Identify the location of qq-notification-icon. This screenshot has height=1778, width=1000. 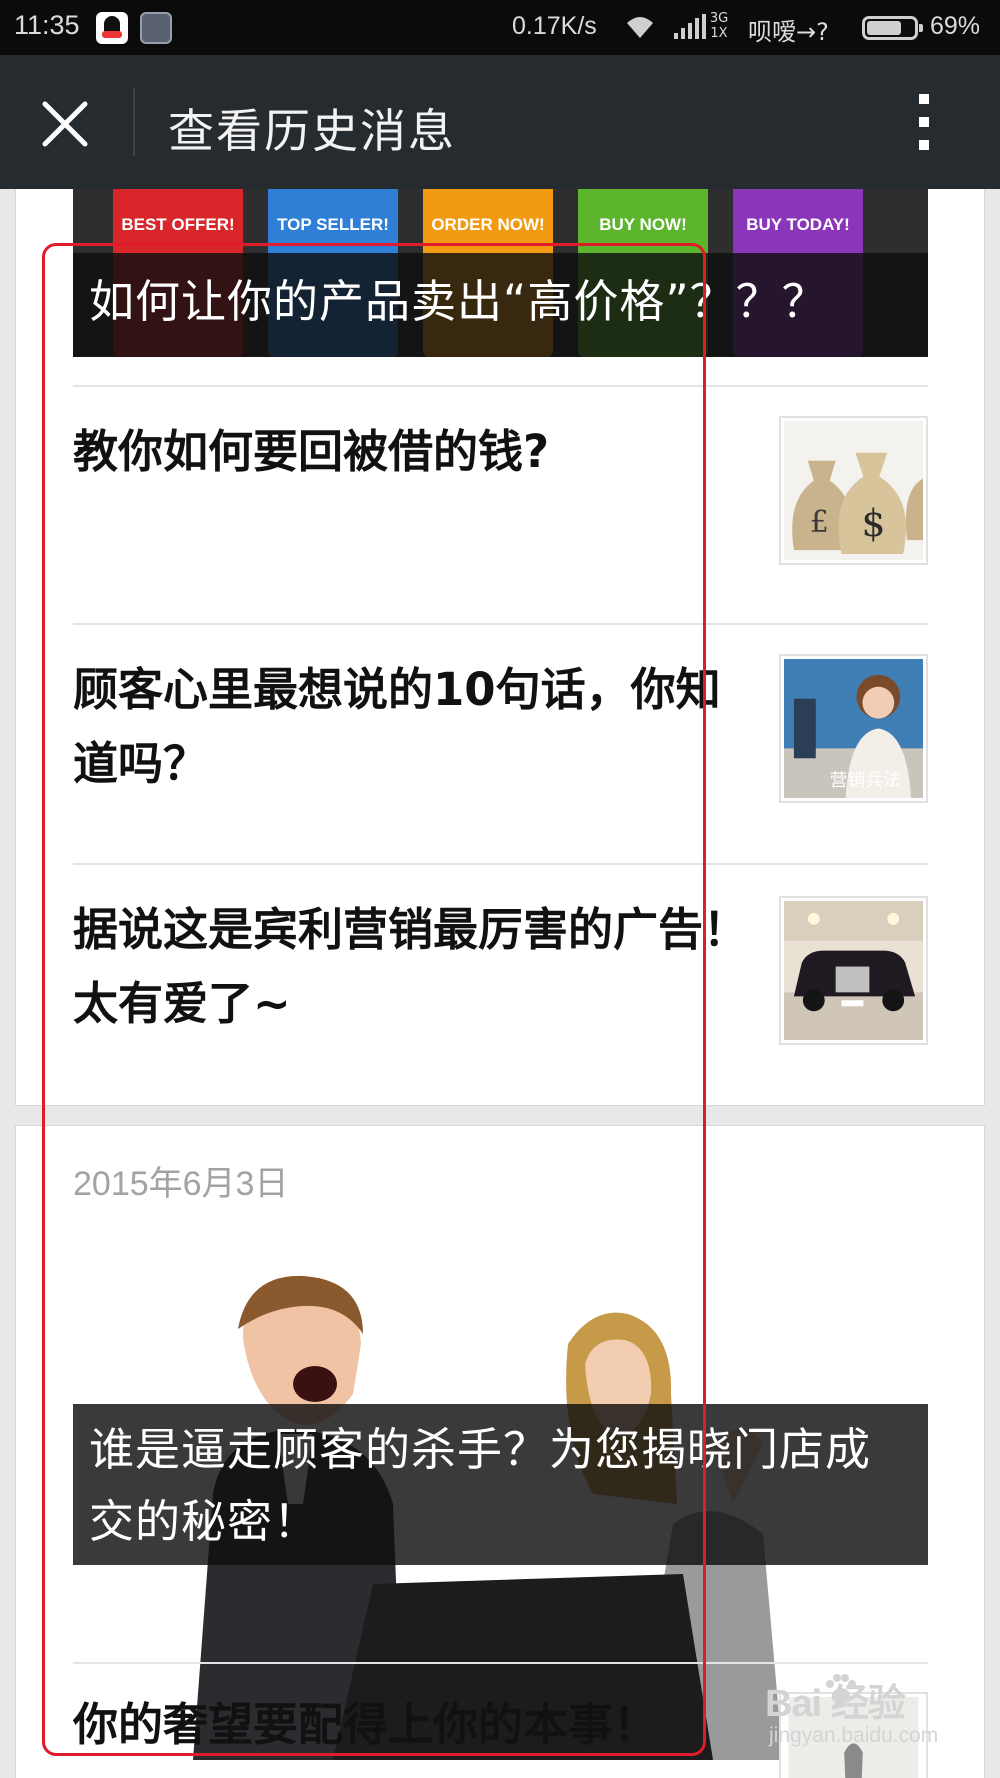
(112, 28).